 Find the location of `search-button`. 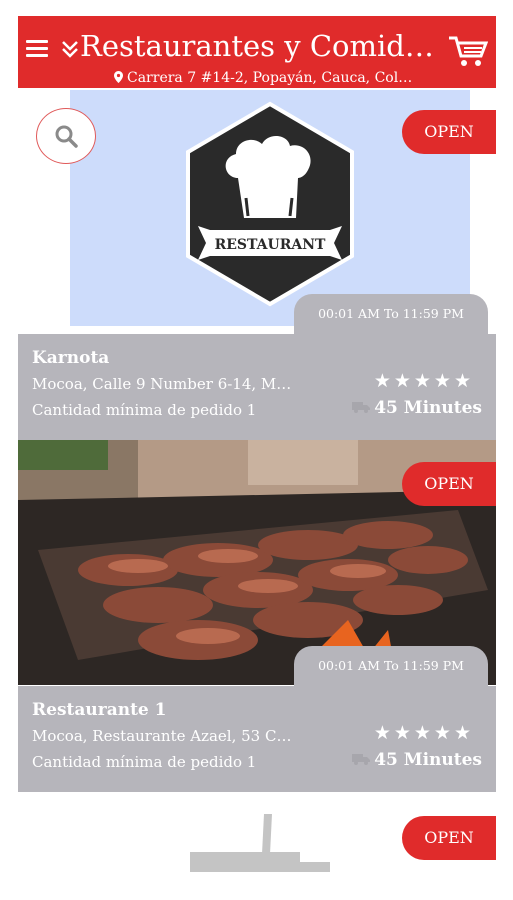

search-button is located at coordinates (66, 136).